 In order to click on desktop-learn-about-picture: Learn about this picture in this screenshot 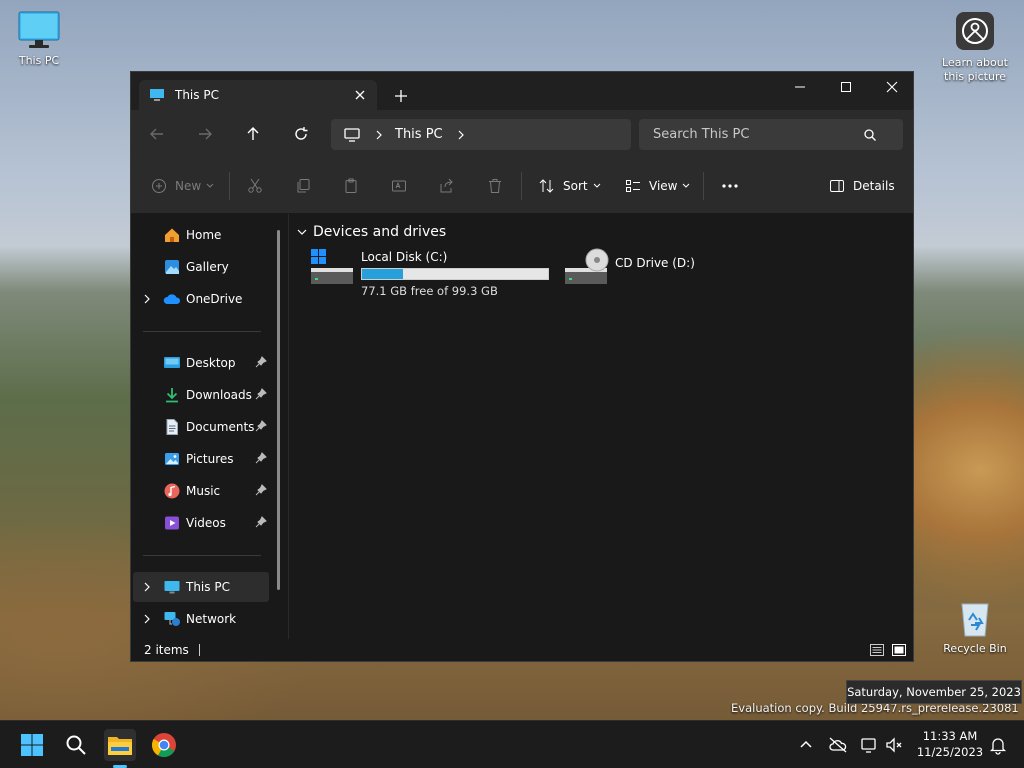, I will do `click(975, 47)`.